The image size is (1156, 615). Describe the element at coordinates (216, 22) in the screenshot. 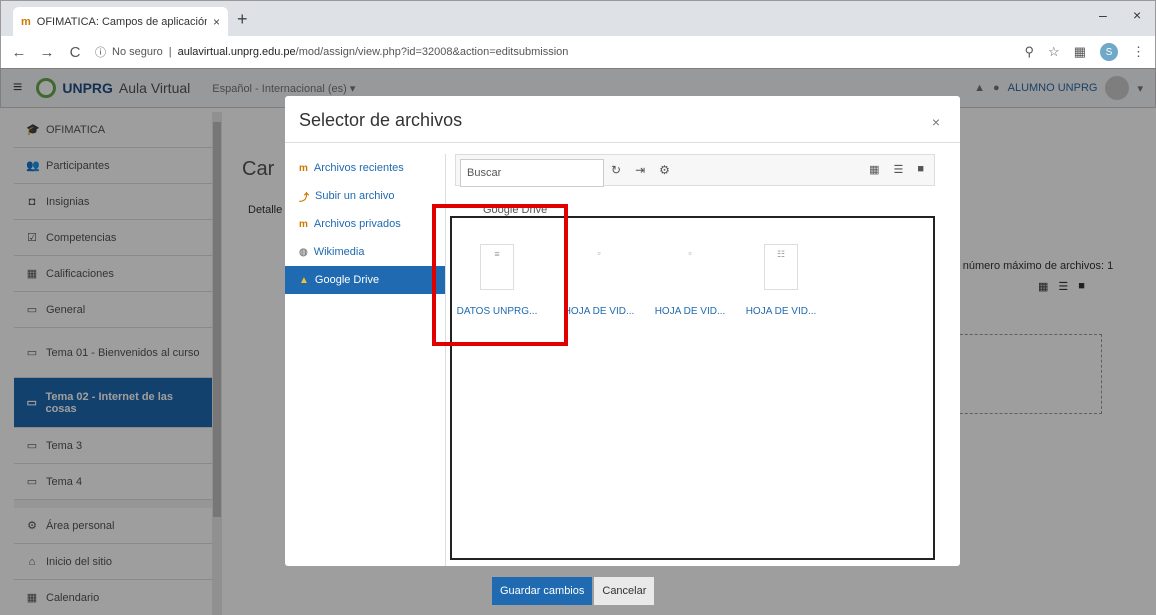

I see `tab-close-icon: ×` at that location.